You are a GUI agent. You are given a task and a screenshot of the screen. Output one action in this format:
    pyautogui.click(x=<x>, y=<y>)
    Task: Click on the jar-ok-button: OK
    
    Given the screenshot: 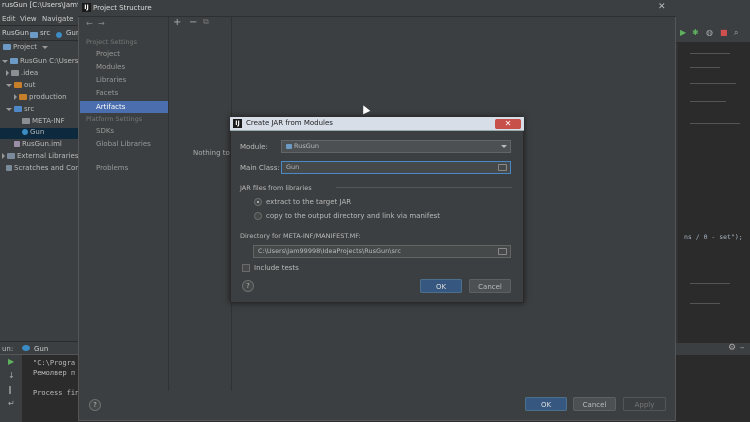 What is the action you would take?
    pyautogui.click(x=441, y=286)
    